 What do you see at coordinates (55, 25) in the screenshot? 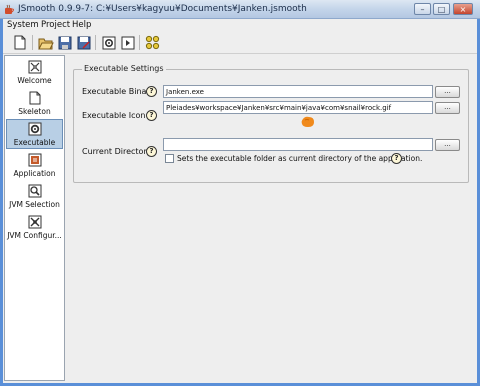
I see `menu-project: Project` at bounding box center [55, 25].